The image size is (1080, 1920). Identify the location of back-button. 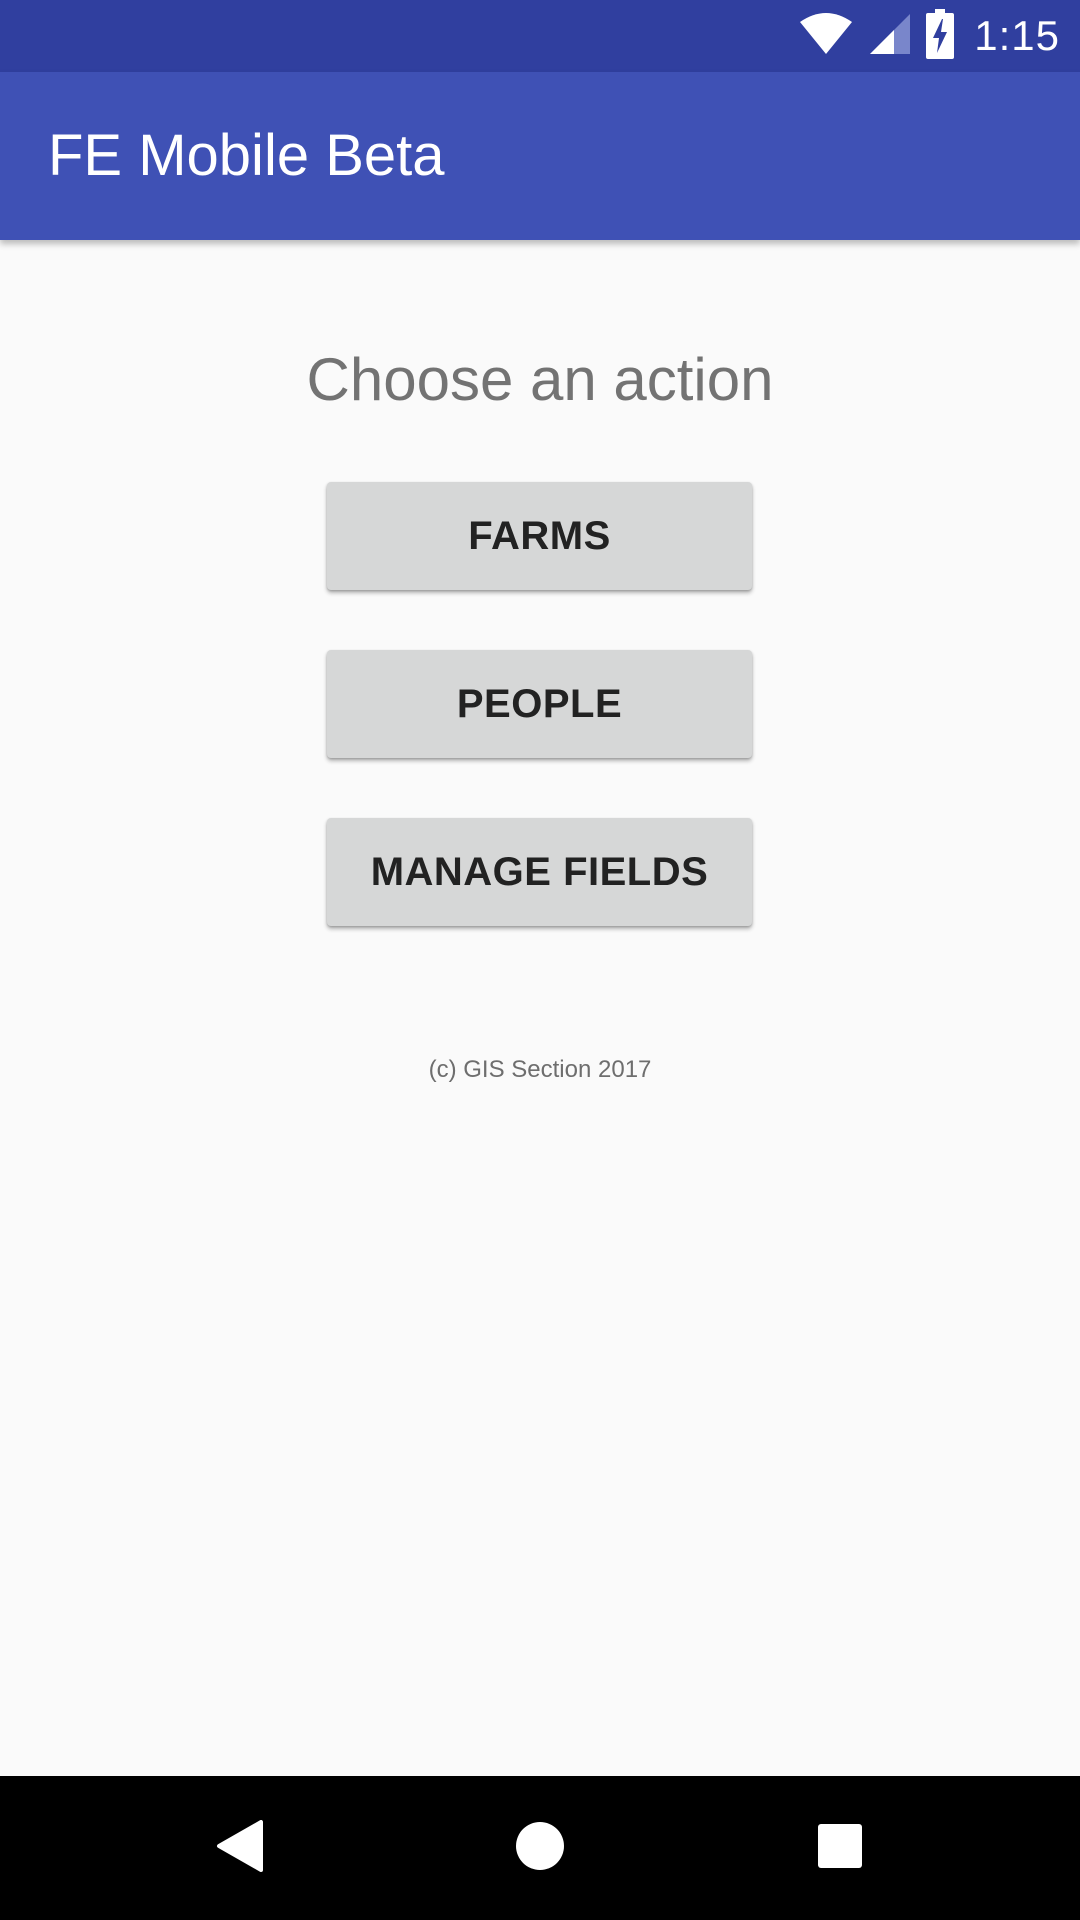
(240, 1848).